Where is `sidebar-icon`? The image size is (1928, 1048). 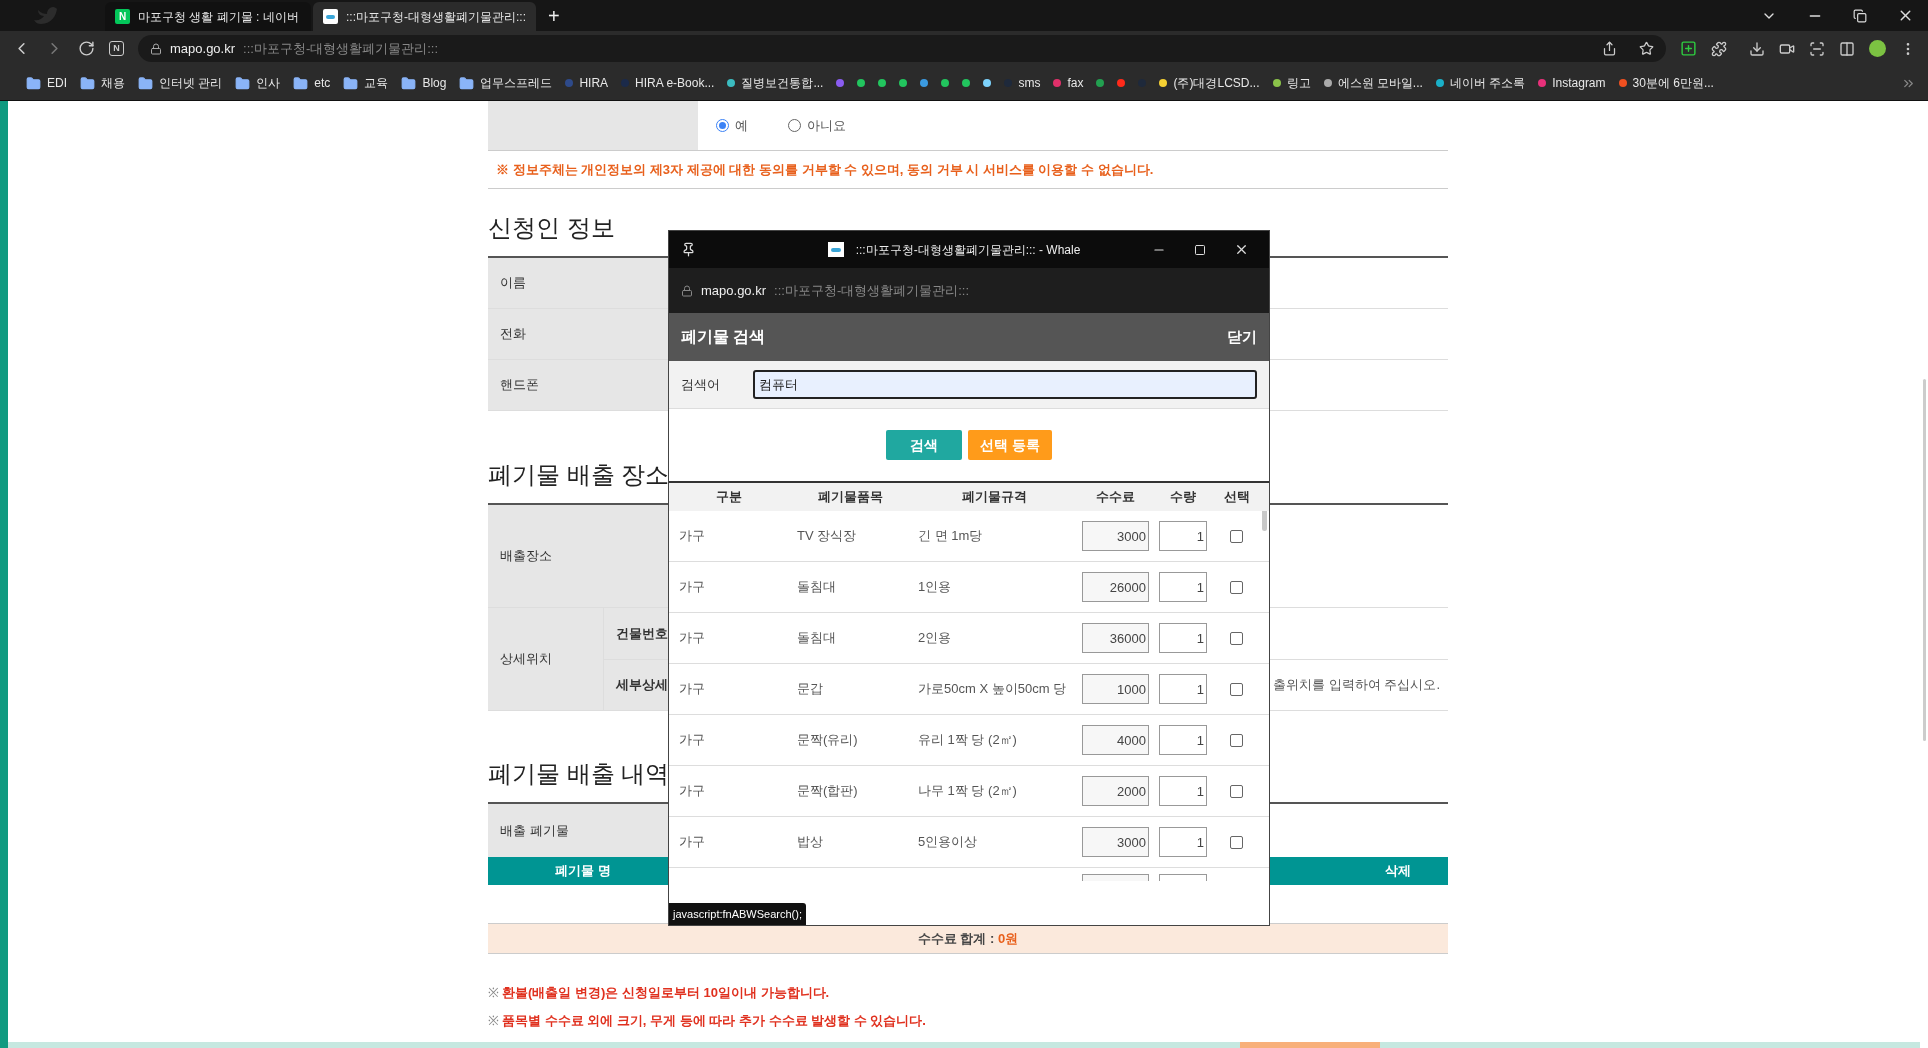
sidebar-icon is located at coordinates (1847, 48).